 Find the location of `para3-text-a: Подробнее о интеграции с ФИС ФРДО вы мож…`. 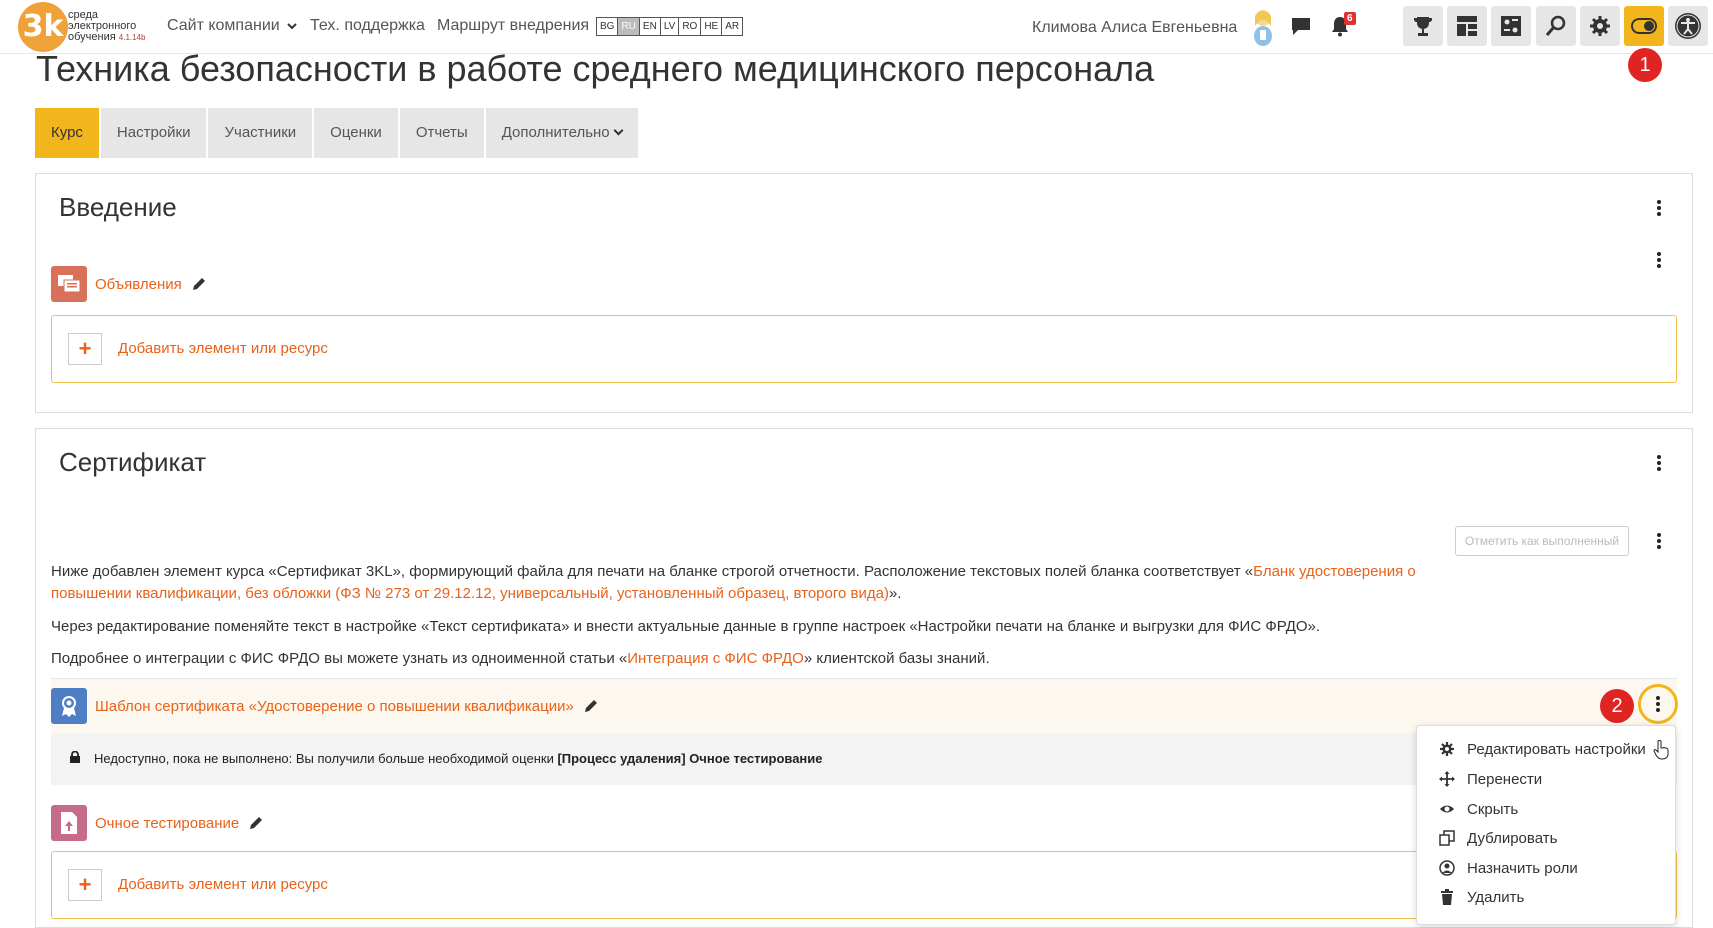

para3-text-a: Подробнее о интеграции с ФИС ФРДО вы мож… is located at coordinates (339, 658).